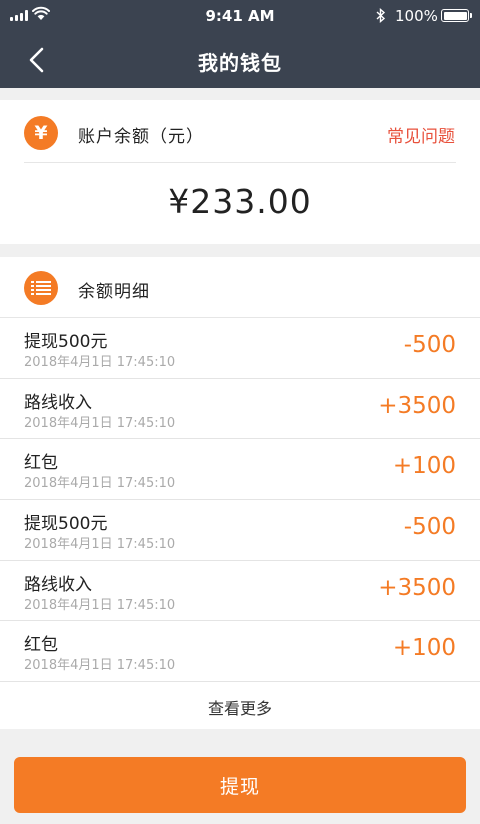  What do you see at coordinates (240, 201) in the screenshot?
I see `balance-amount: ¥233.00` at bounding box center [240, 201].